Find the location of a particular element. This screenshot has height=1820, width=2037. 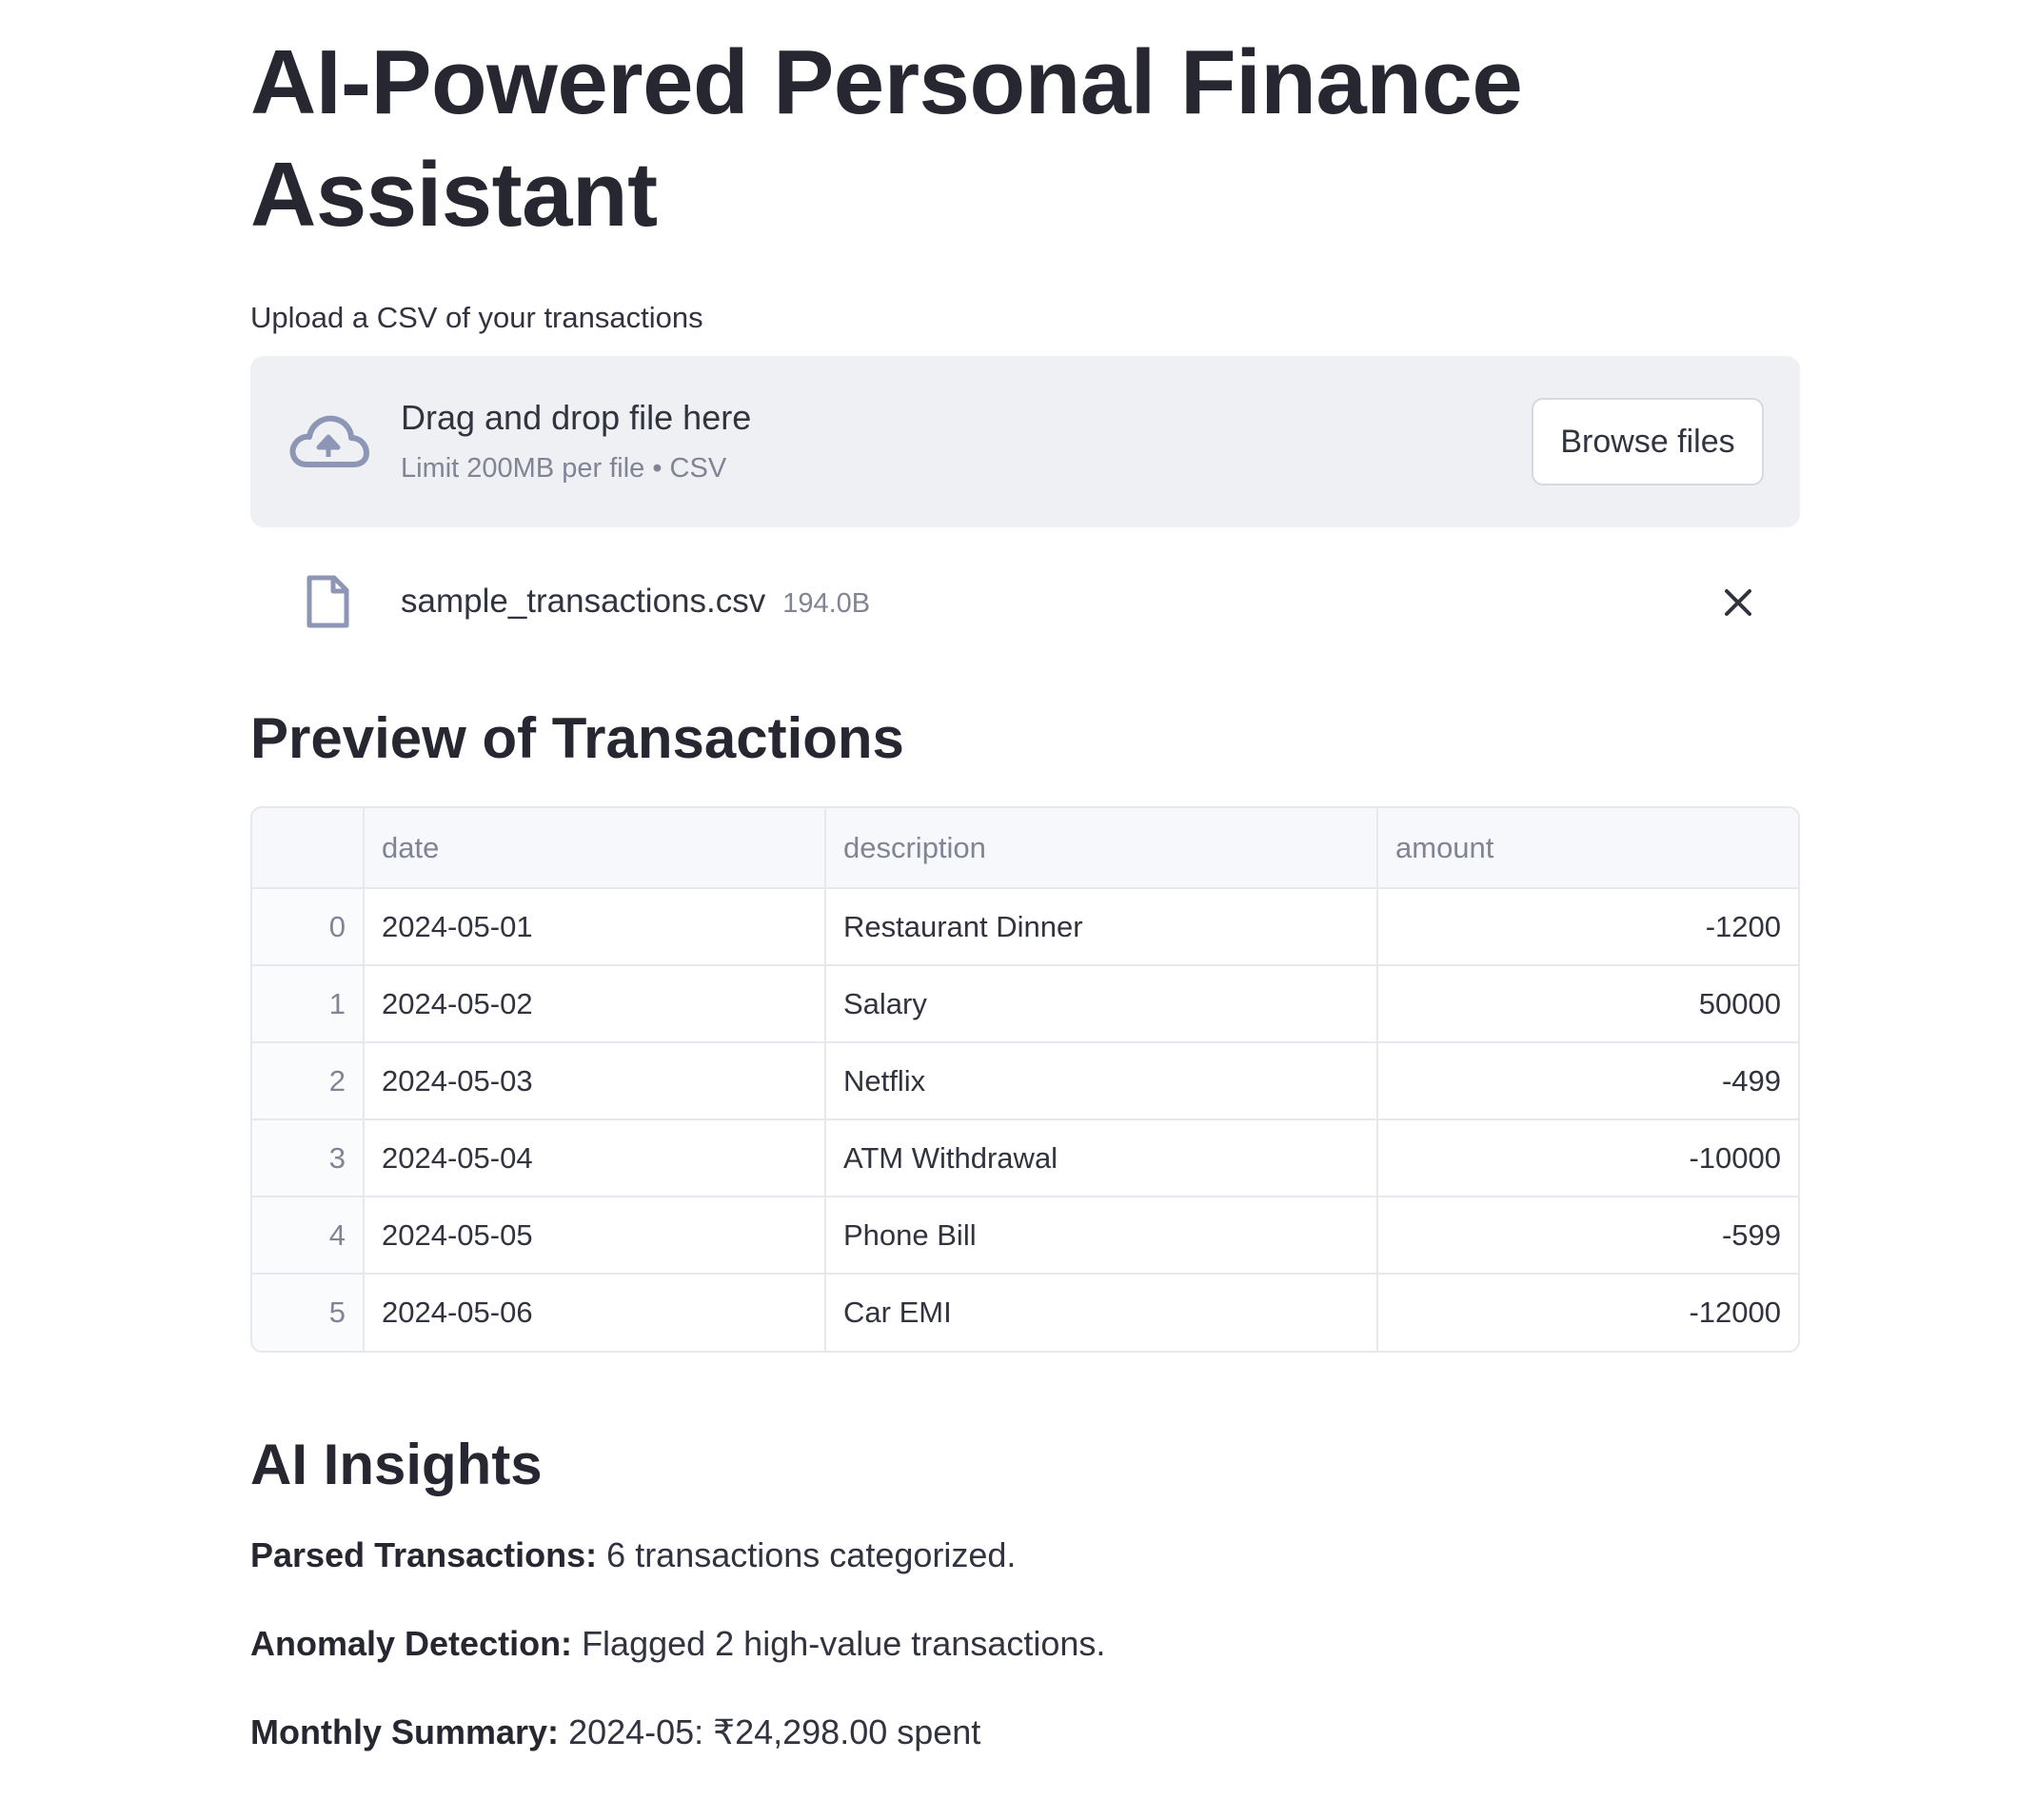

cell-description: Netflix is located at coordinates (1102, 1081).